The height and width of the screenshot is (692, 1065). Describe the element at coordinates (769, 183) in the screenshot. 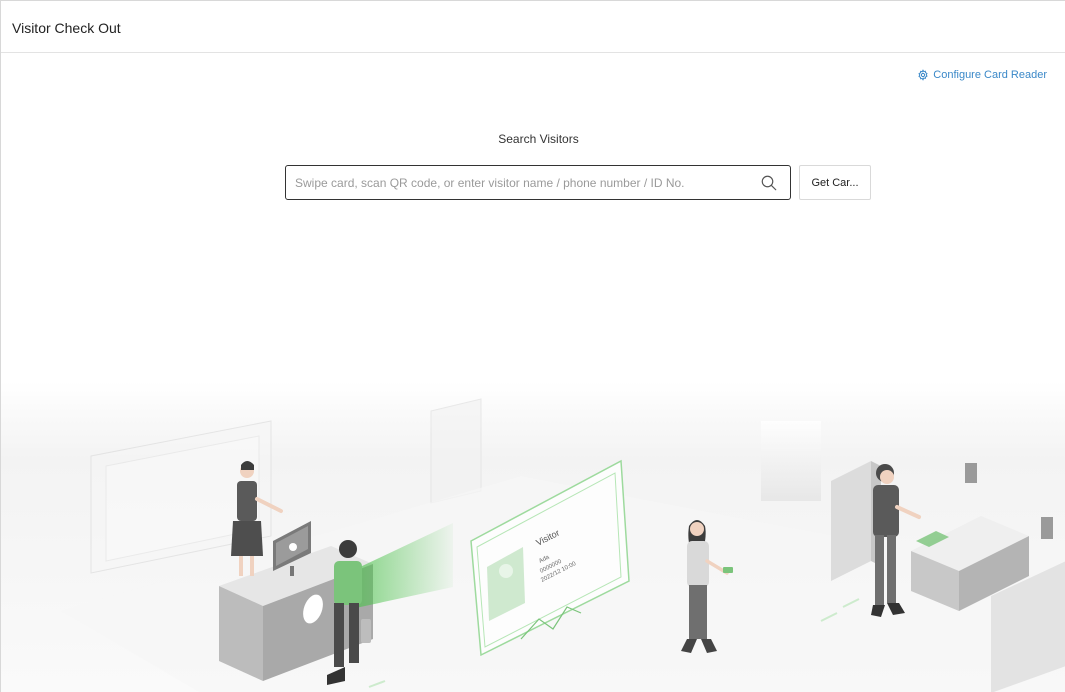

I see `search-icon` at that location.